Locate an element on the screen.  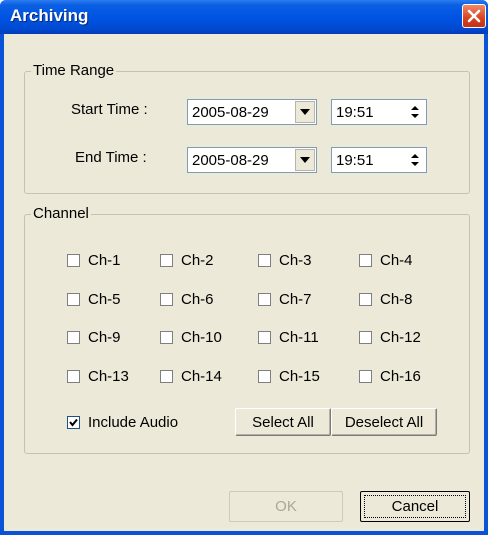
channel-label: Ch-3 is located at coordinates (295, 260).